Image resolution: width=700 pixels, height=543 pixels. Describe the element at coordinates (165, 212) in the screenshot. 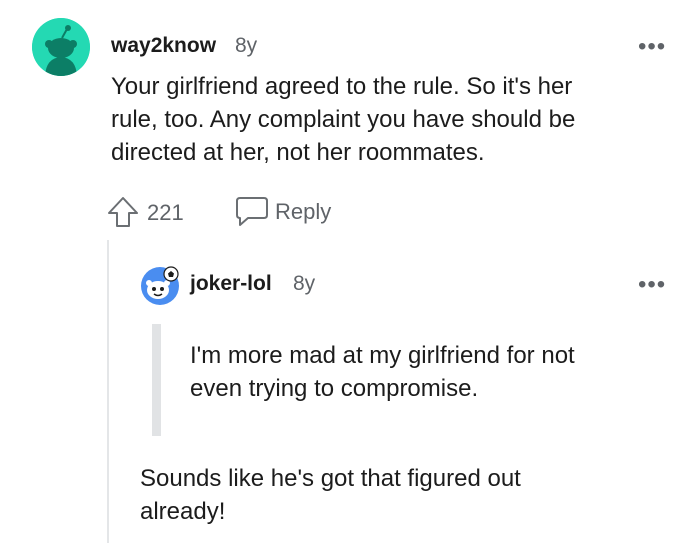

I see `vote-count: 221` at that location.